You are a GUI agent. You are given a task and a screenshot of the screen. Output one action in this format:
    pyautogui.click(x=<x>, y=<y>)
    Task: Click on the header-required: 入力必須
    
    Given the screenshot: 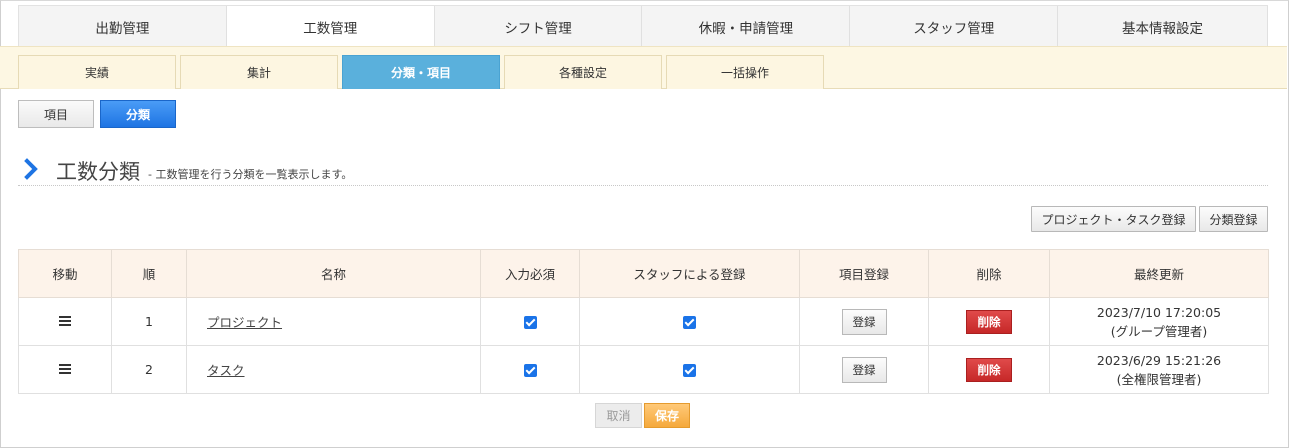 What is the action you would take?
    pyautogui.click(x=530, y=273)
    